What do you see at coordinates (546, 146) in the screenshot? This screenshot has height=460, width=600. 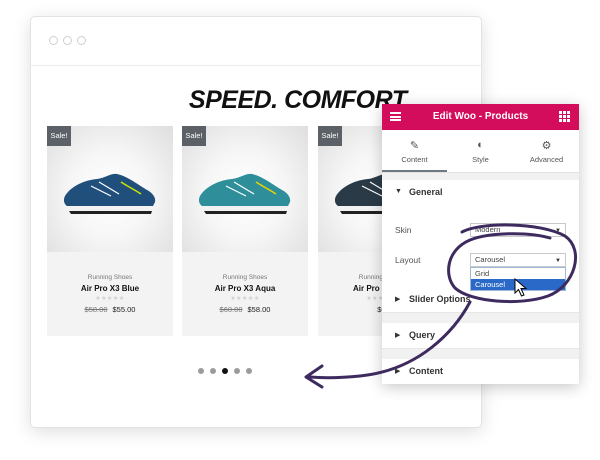 I see `gear-icon: ⚙` at bounding box center [546, 146].